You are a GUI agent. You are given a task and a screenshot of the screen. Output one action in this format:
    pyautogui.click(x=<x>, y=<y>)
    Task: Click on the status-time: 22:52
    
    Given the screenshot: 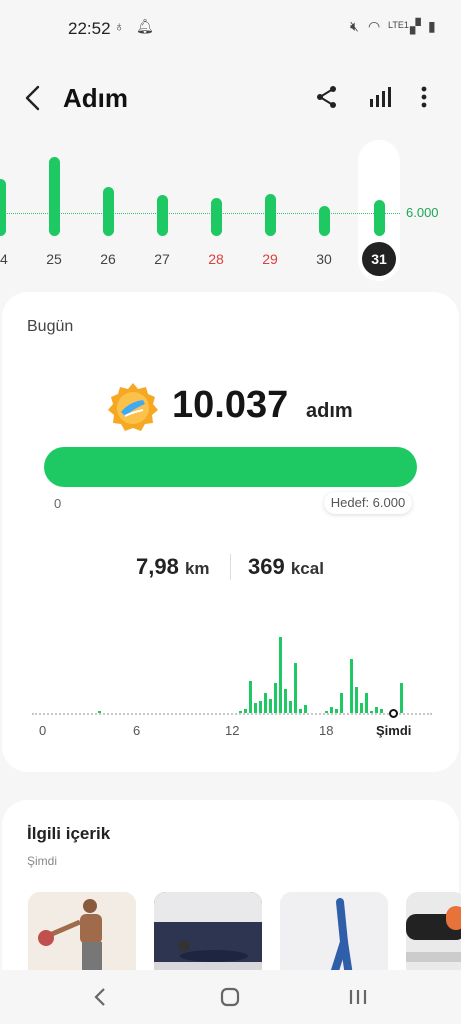 What is the action you would take?
    pyautogui.click(x=89, y=28)
    